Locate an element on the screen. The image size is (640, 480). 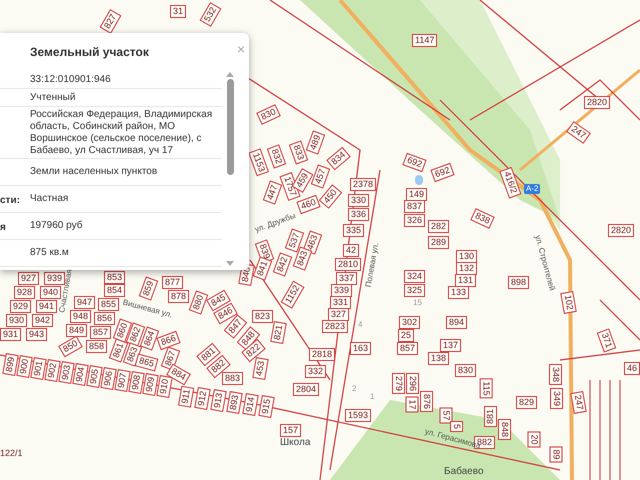
parcel-number: 854 is located at coordinates (115, 290).